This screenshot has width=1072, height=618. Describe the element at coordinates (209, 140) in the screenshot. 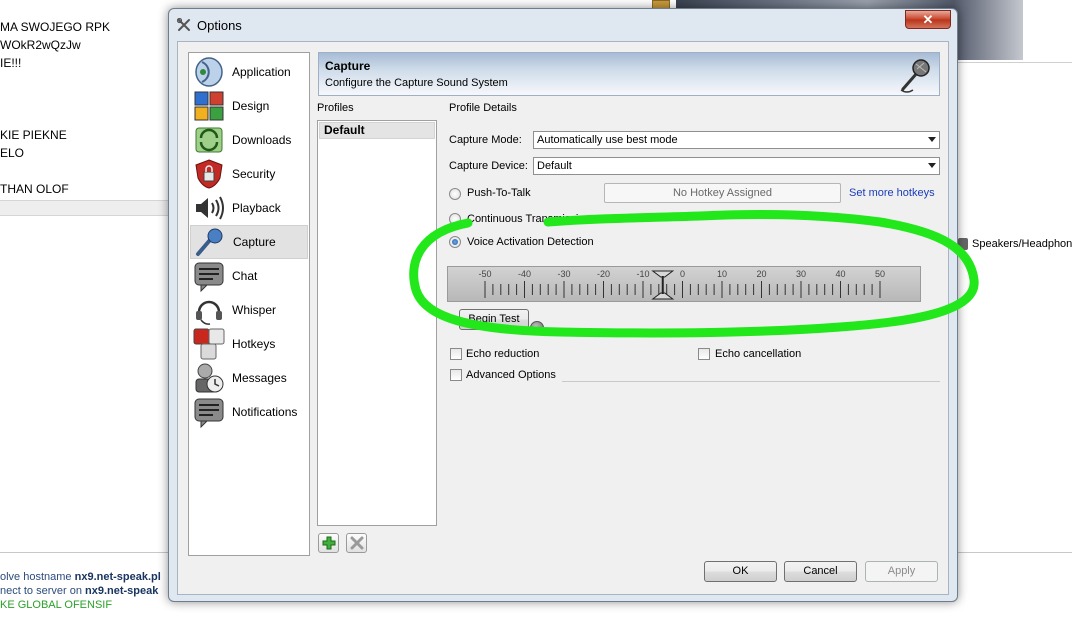

I see `downloads-icon` at that location.